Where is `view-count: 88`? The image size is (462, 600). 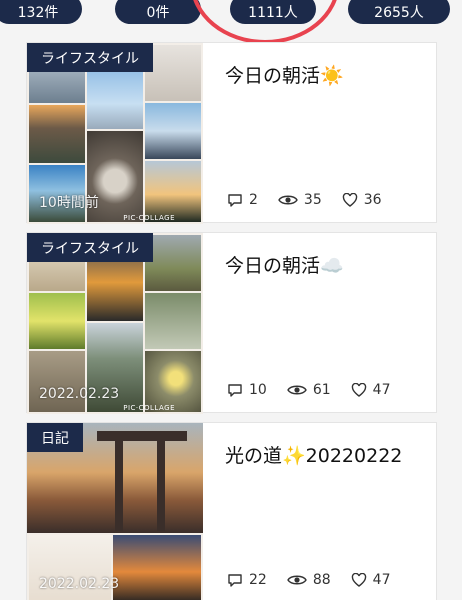
view-count: 88 is located at coordinates (321, 580).